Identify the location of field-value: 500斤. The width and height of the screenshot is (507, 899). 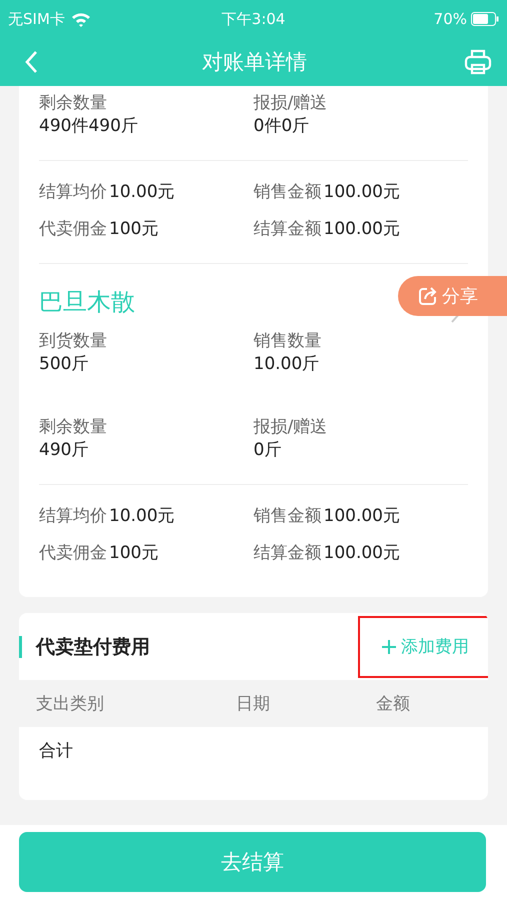
(64, 364).